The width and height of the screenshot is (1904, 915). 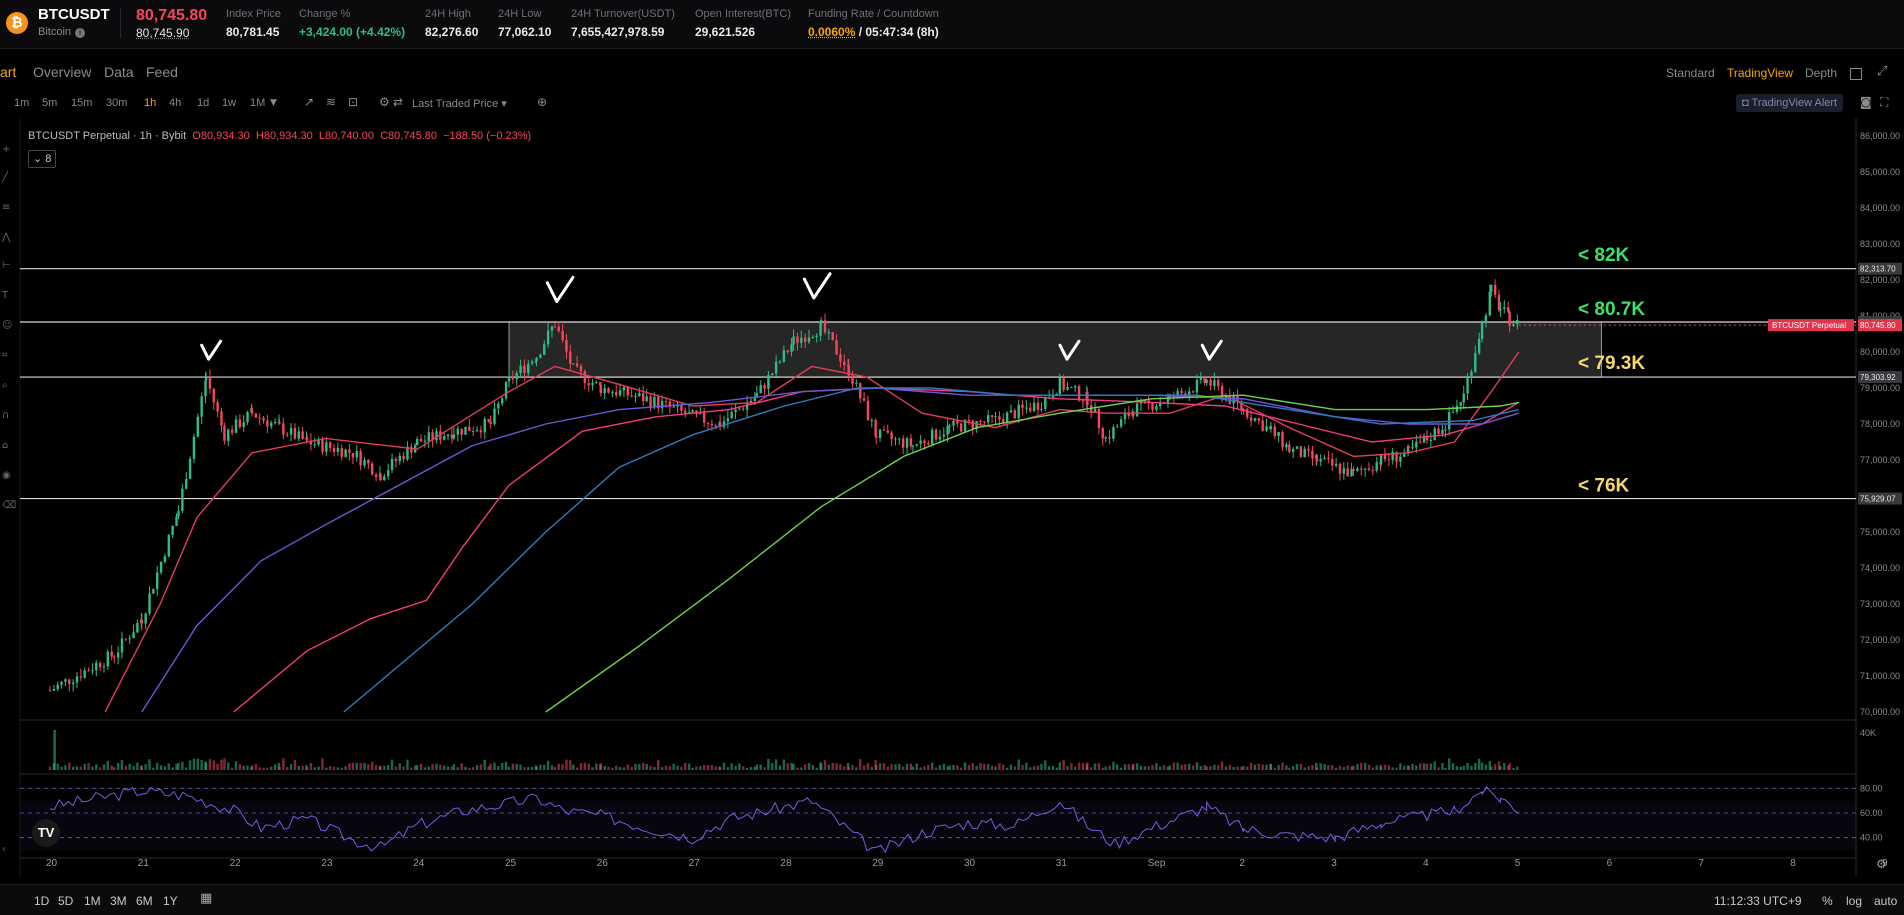 I want to click on time-axis-label: 29, so click(x=878, y=863).